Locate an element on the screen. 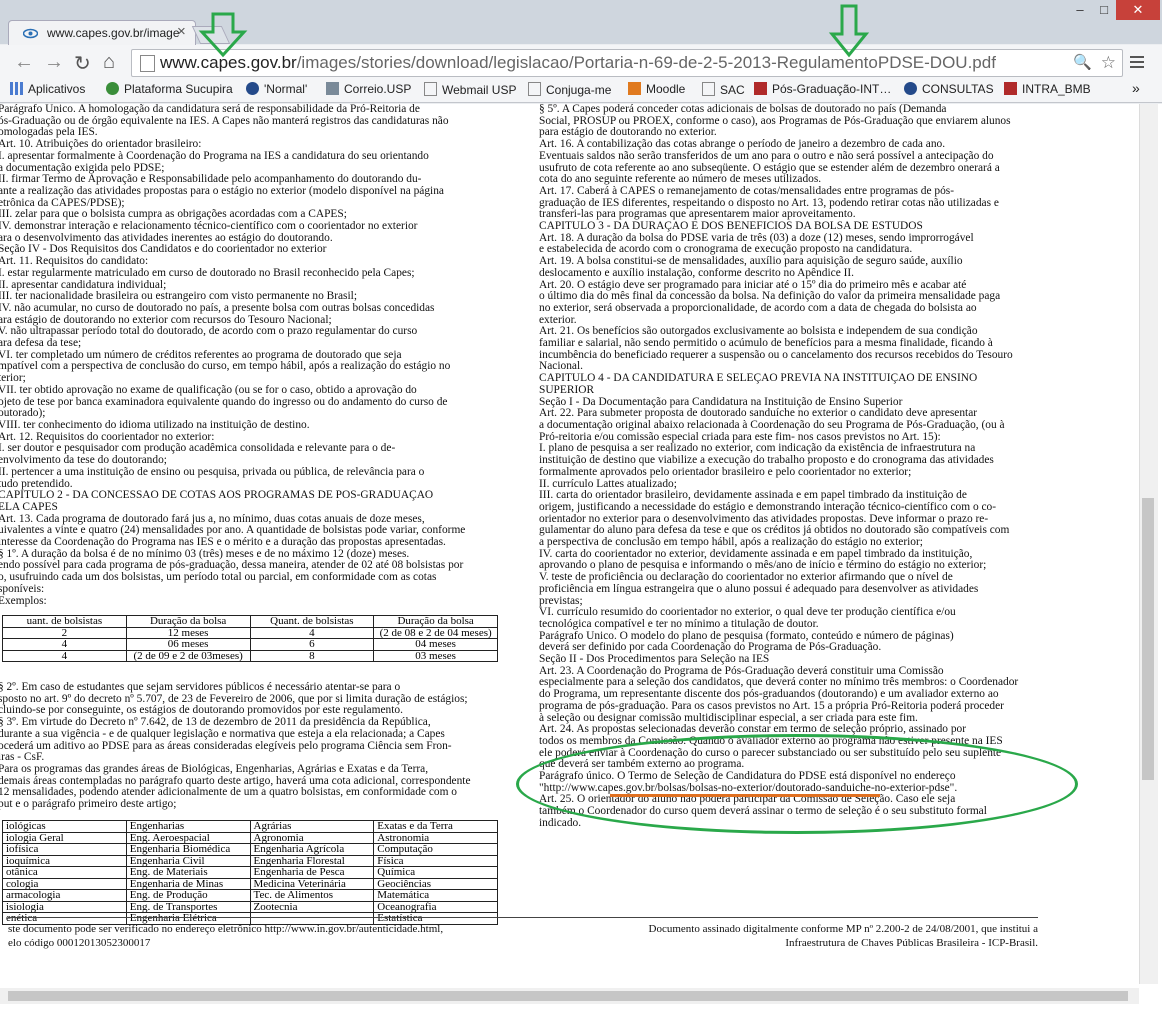  table-cell: Engenharias is located at coordinates (188, 826).